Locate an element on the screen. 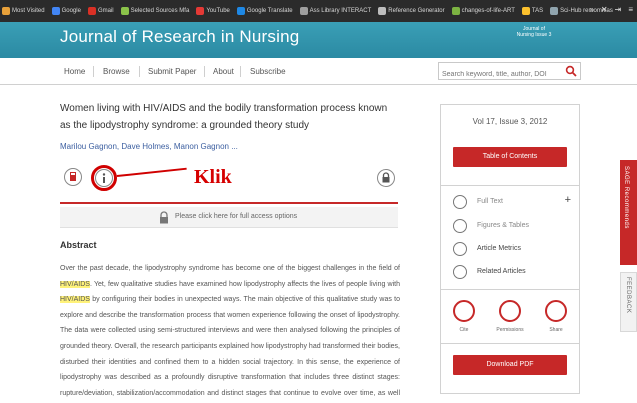 The height and width of the screenshot is (403, 637). sidebar-item-label: Article Metrics is located at coordinates (499, 248).